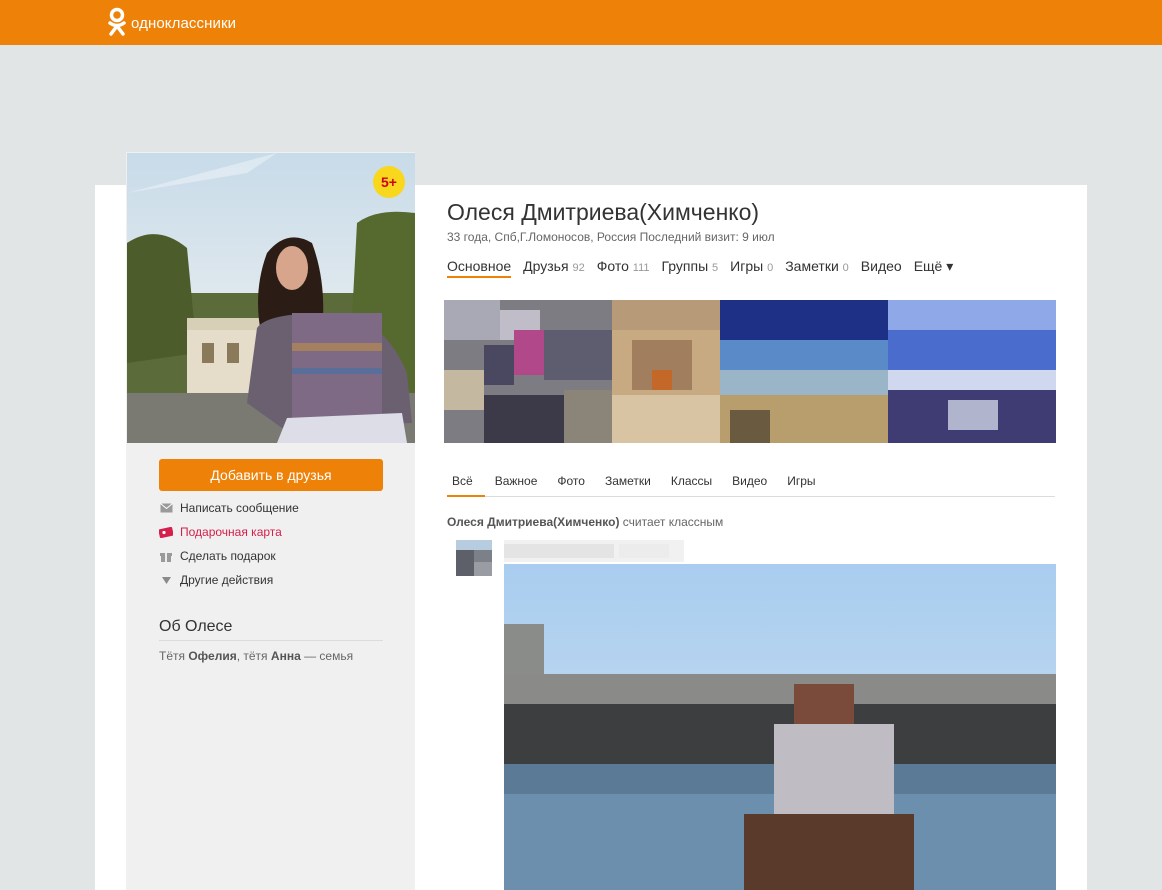  Describe the element at coordinates (466, 482) in the screenshot. I see `tab-all: Всё` at that location.